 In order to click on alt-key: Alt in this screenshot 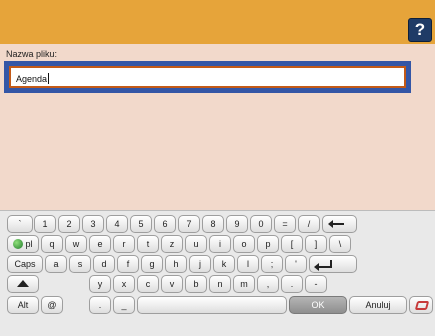, I will do `click(23, 305)`.